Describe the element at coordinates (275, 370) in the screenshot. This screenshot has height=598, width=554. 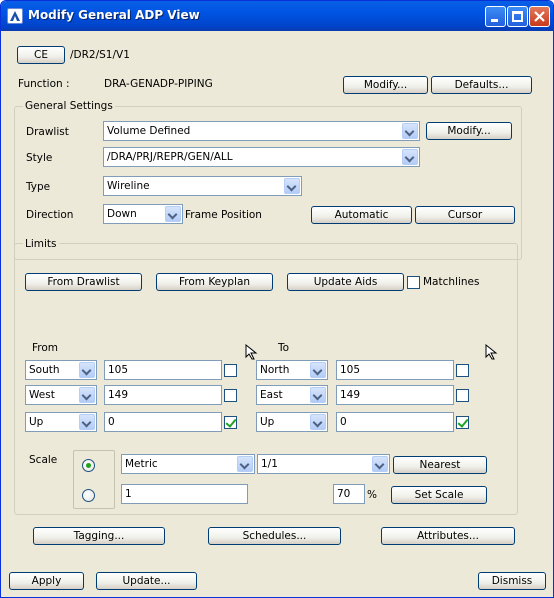
I see `to-direction-value: North` at that location.